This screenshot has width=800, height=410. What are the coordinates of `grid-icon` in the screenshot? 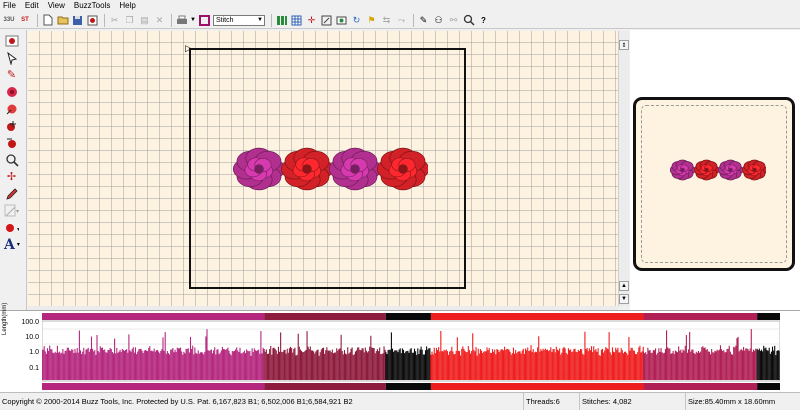 It's located at (296, 20).